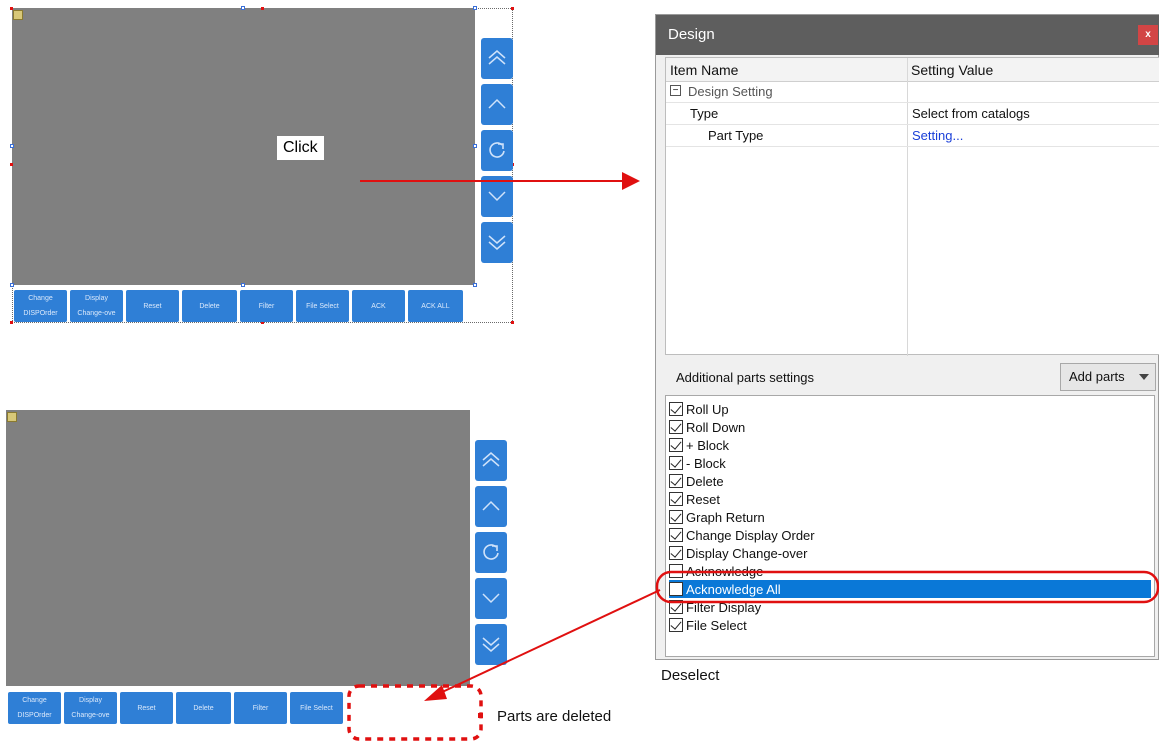 Image resolution: width=1159 pixels, height=742 pixels. Describe the element at coordinates (631, 181) in the screenshot. I see `click-arrow-head` at that location.